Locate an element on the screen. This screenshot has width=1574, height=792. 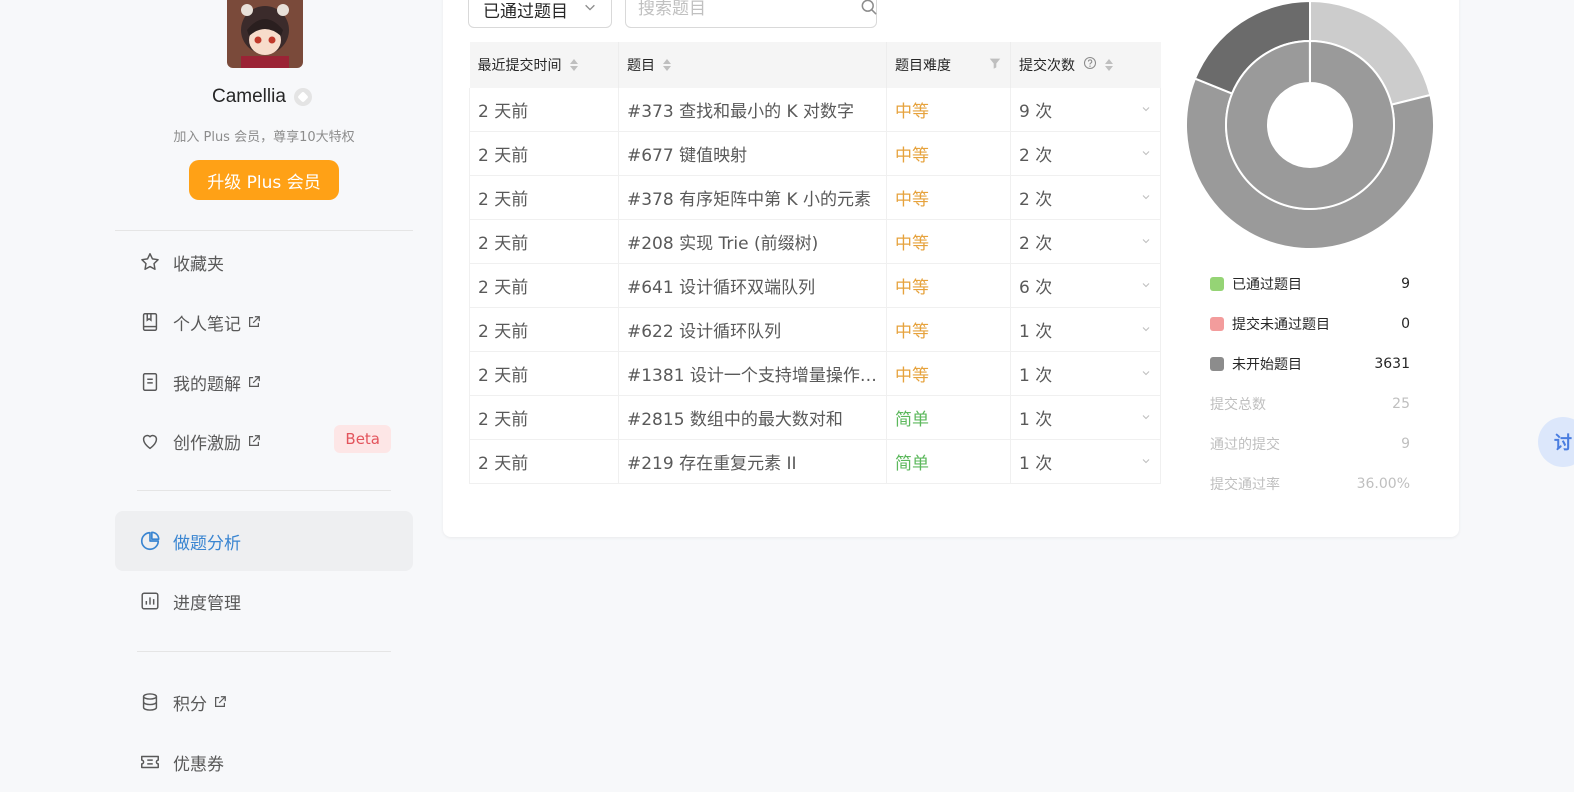
menu-item-favorites: 收藏夹 is located at coordinates (264, 262).